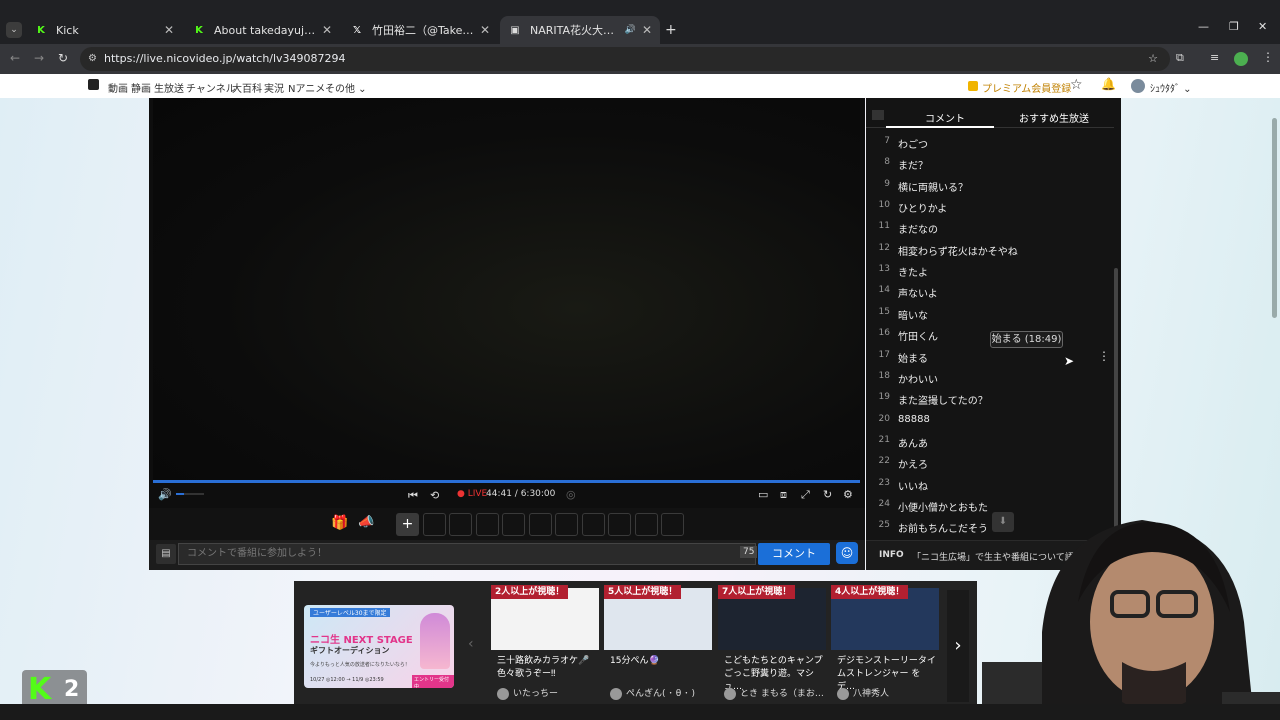 Image resolution: width=1280 pixels, height=720 pixels. Describe the element at coordinates (990, 206) in the screenshot. I see `comment-row: 10 ひとりかよ` at that location.